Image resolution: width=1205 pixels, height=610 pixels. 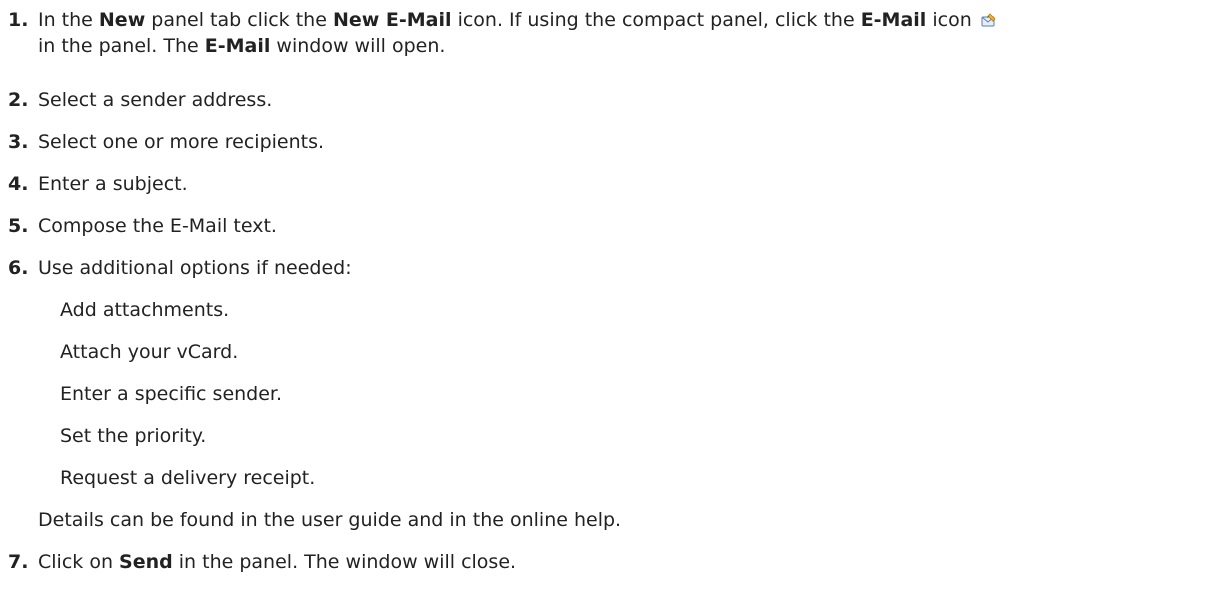 I want to click on step-bold-text: New E-Mail, so click(x=392, y=20).